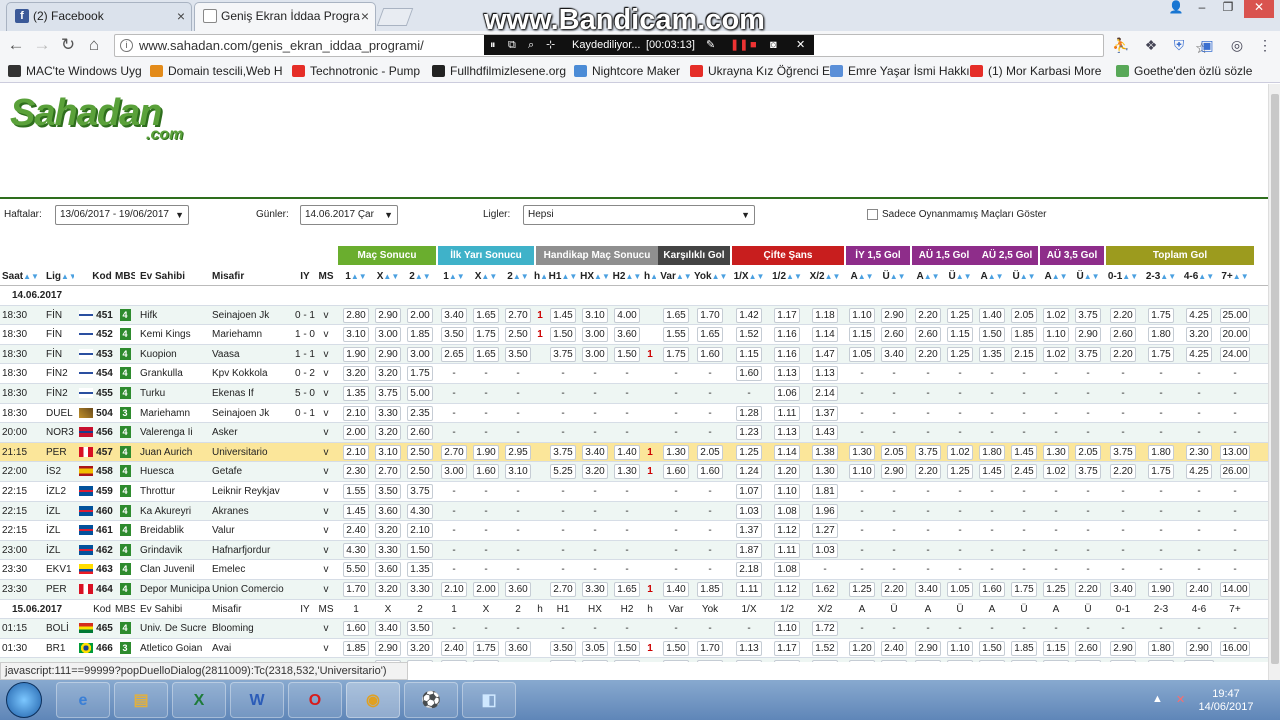 The height and width of the screenshot is (720, 1280). Describe the element at coordinates (253, 511) in the screenshot. I see `away-team-cell: Akranes` at that location.